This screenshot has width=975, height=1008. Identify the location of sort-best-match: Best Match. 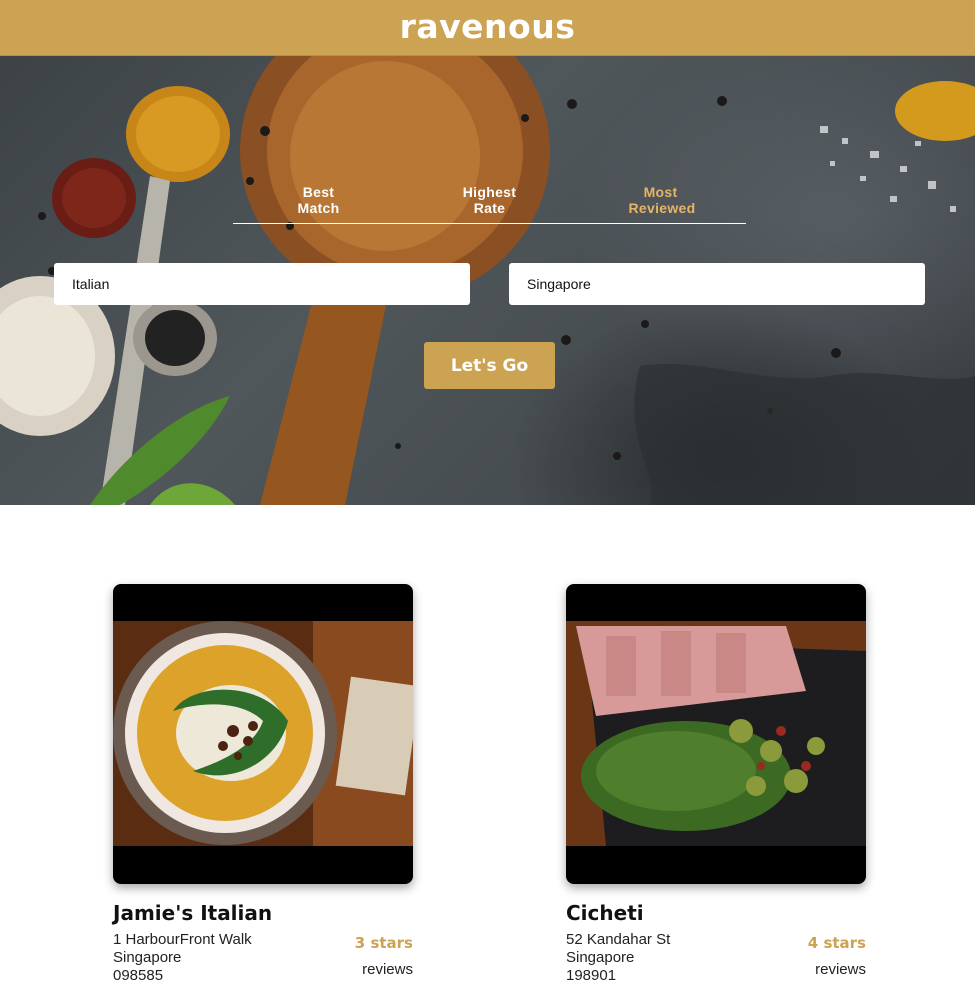
(318, 203).